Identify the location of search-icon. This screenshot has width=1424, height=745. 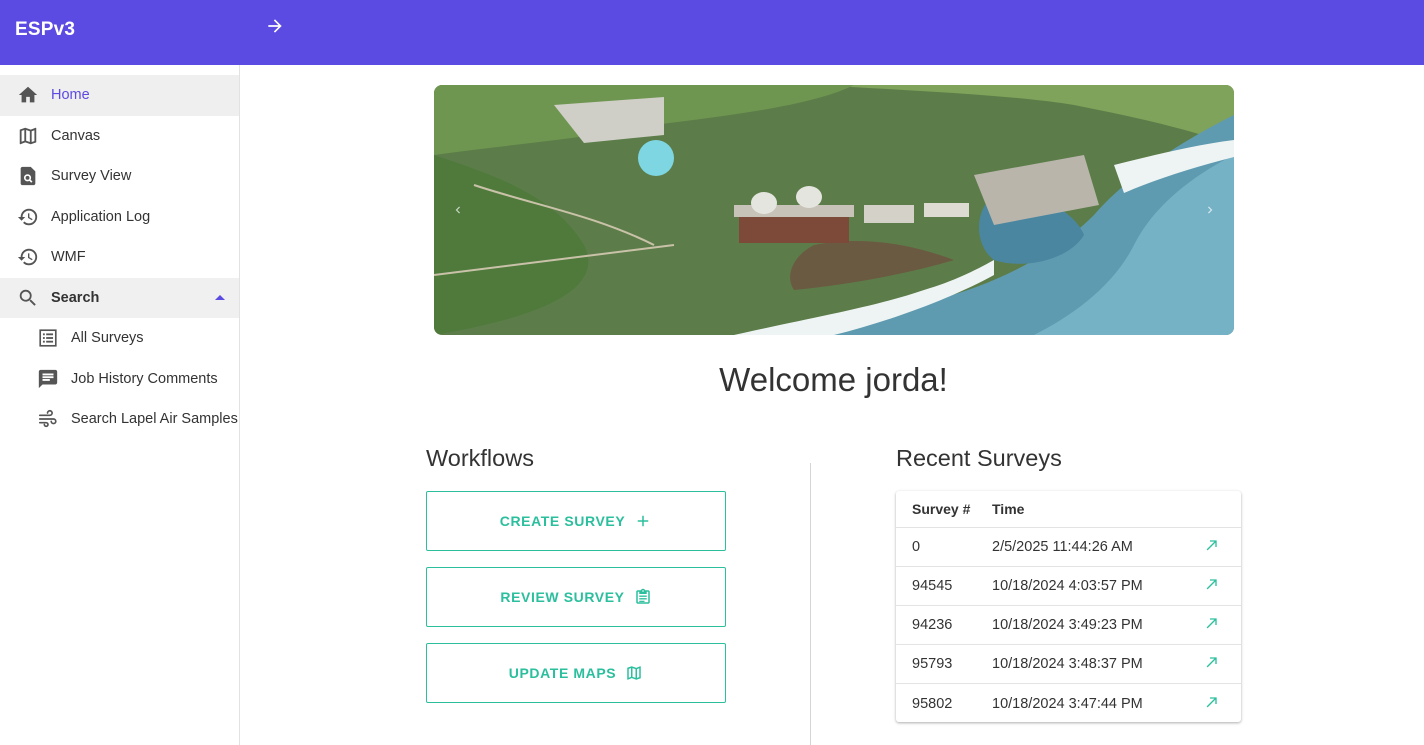
(28, 298).